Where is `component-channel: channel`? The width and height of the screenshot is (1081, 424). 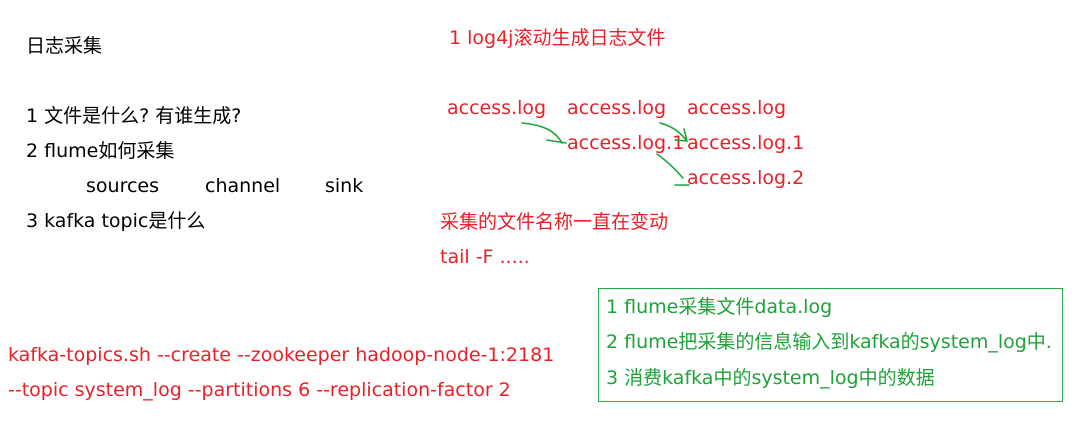 component-channel: channel is located at coordinates (243, 186).